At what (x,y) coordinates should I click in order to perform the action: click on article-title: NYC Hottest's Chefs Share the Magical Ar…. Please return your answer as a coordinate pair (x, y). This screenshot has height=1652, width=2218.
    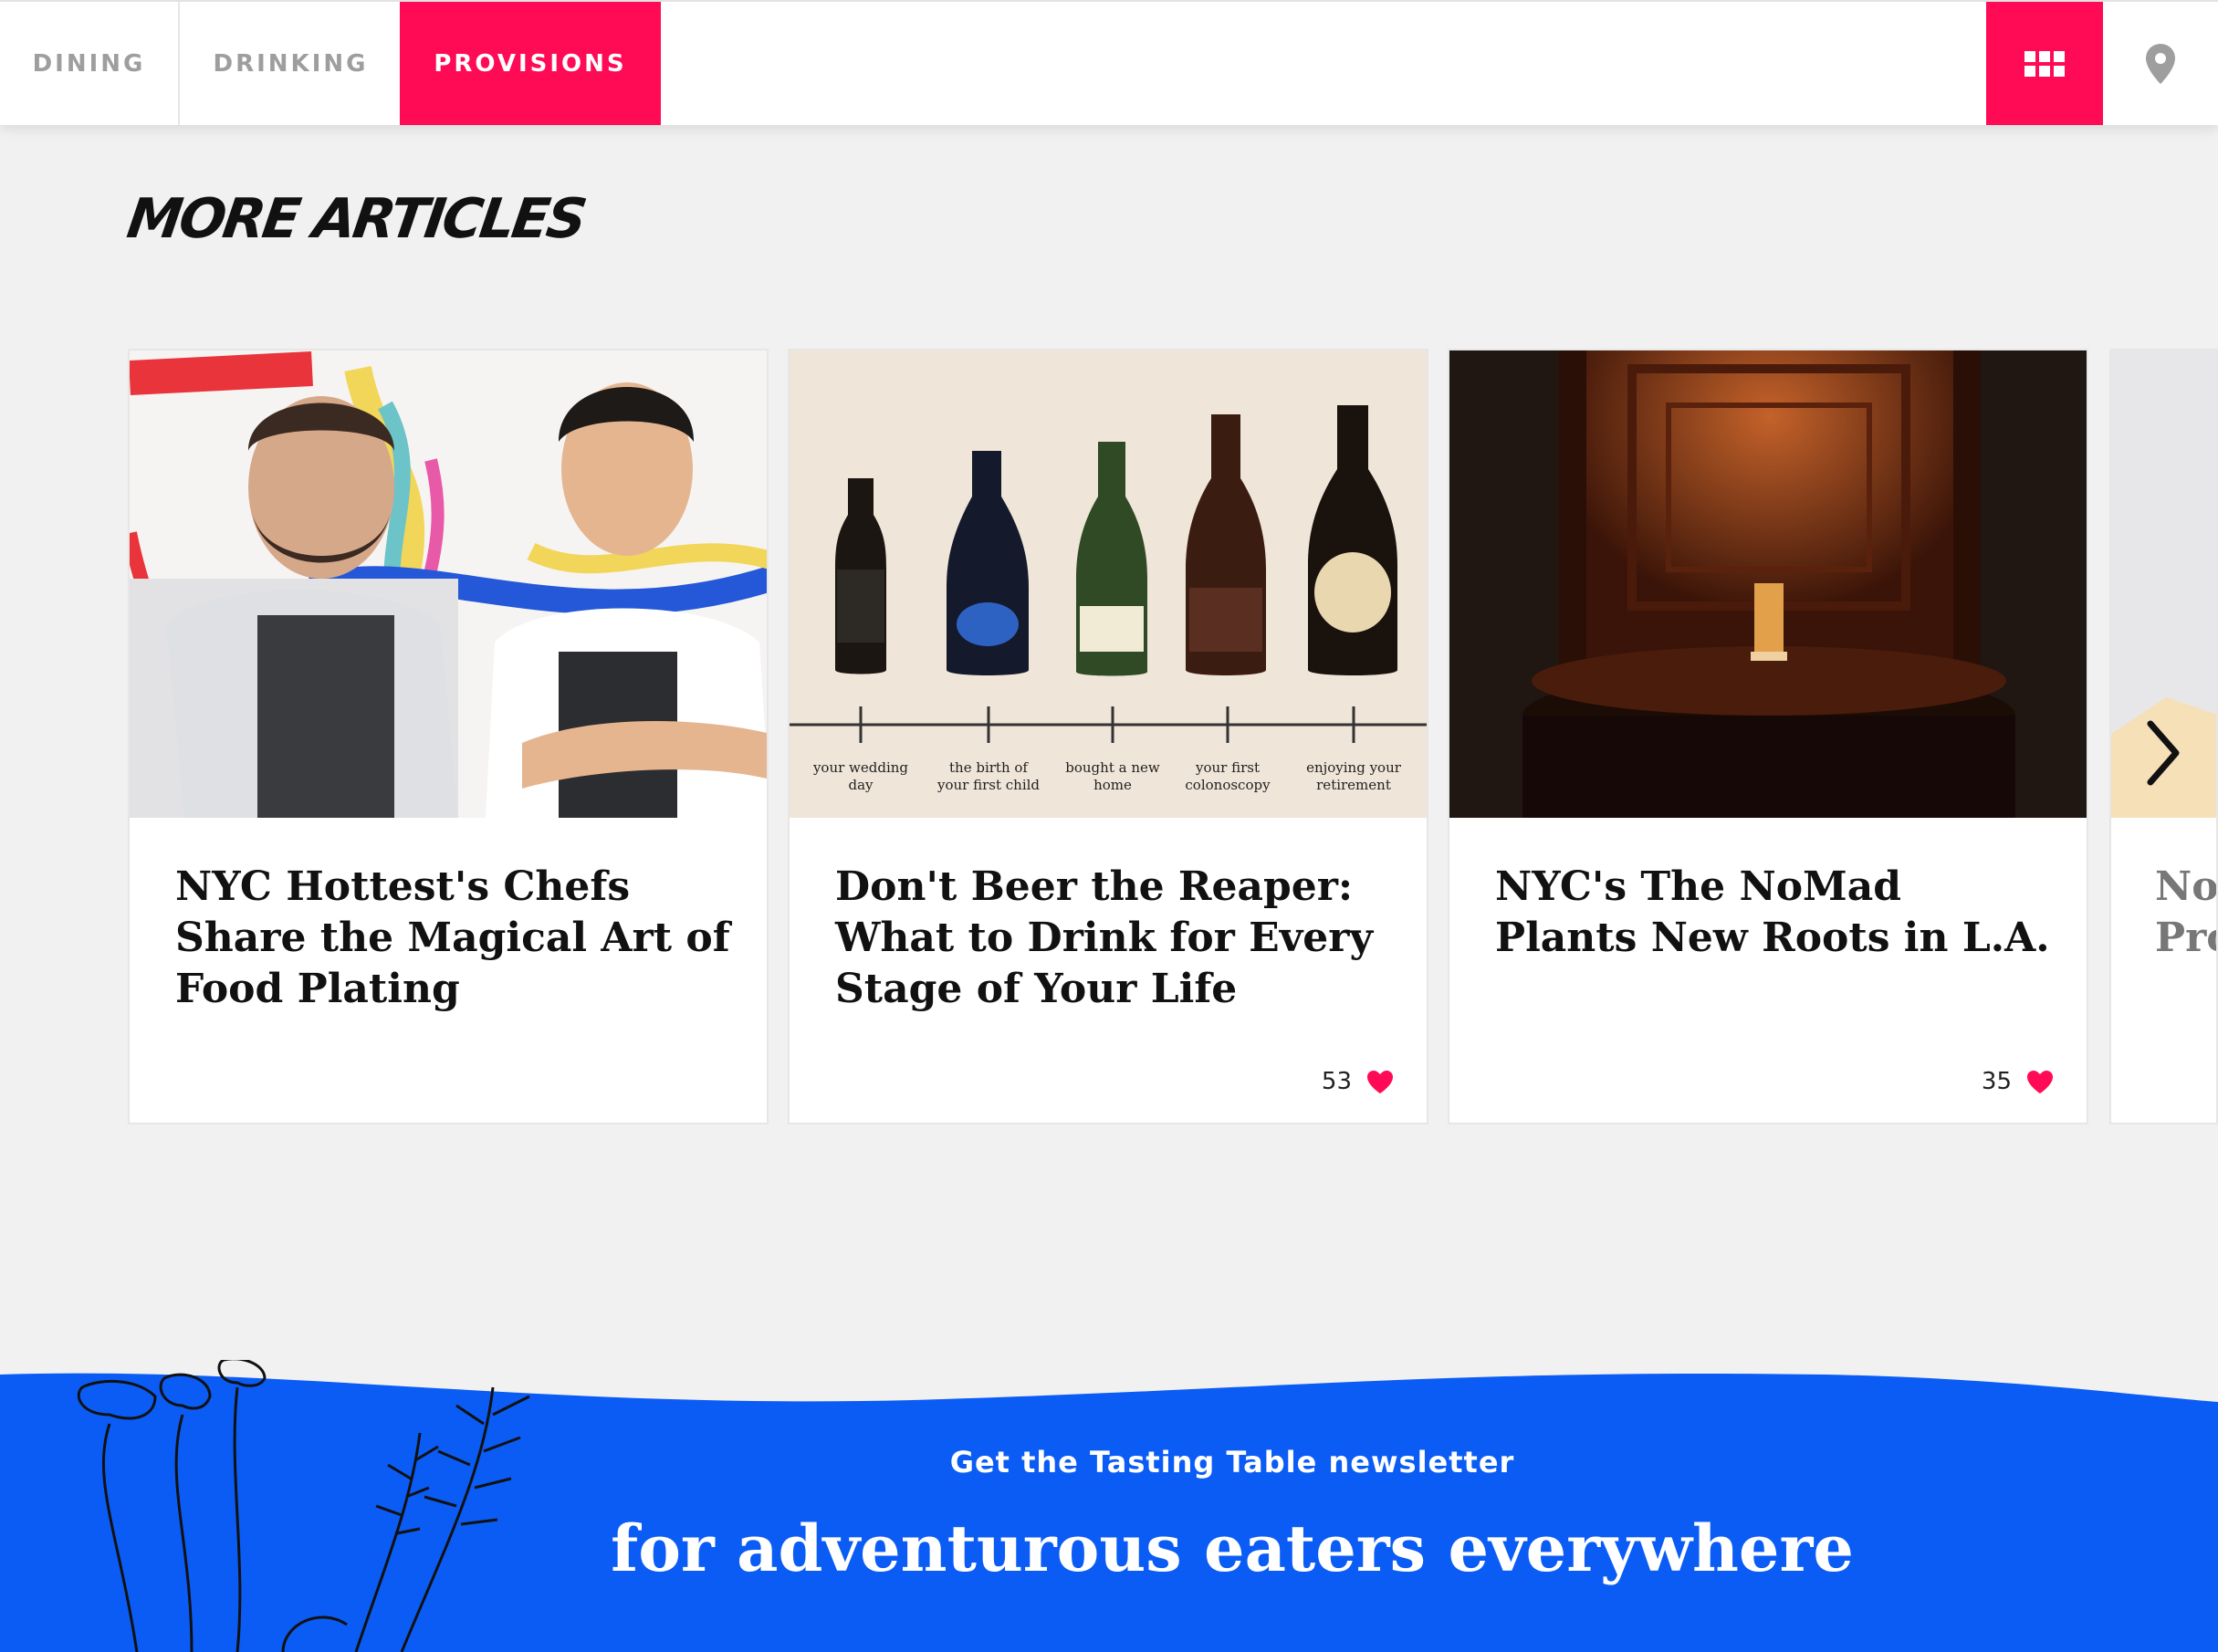
    Looking at the image, I should click on (453, 938).